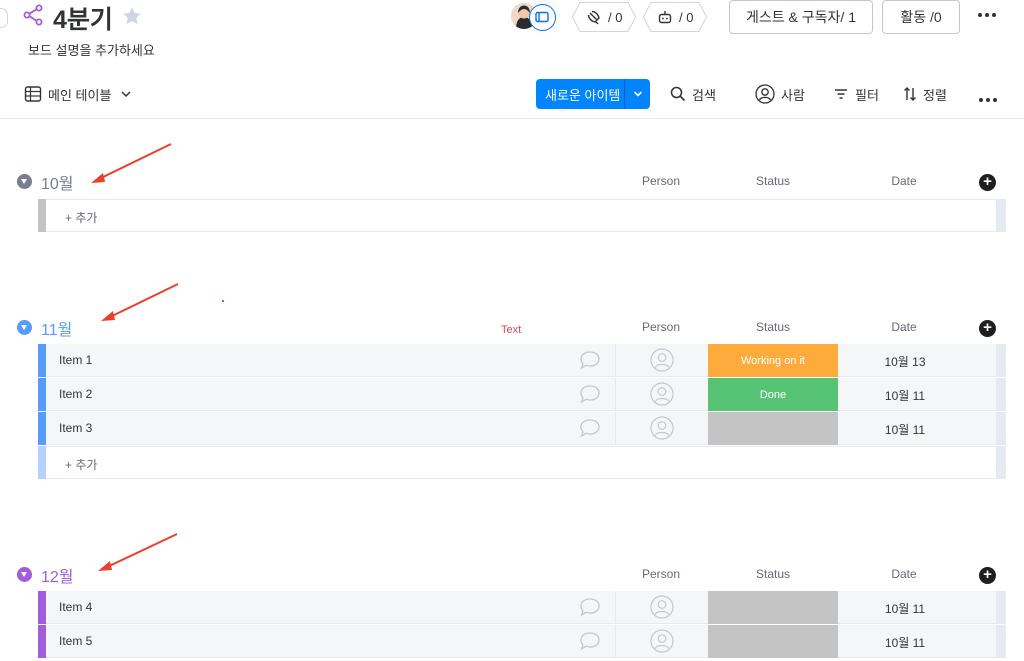 This screenshot has width=1024, height=661. What do you see at coordinates (780, 94) in the screenshot?
I see `person-filter-button: 사람` at bounding box center [780, 94].